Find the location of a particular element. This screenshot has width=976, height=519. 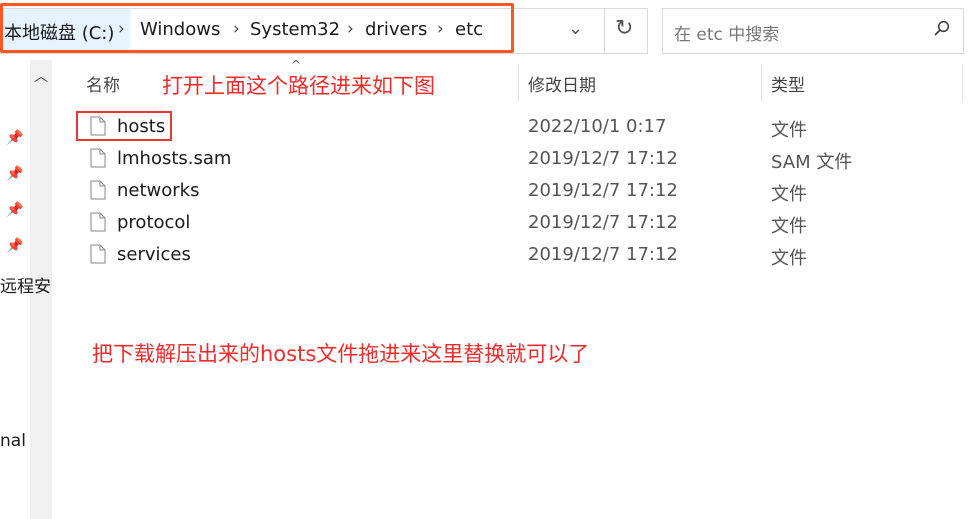

file-type: SAM 文件 is located at coordinates (812, 162).